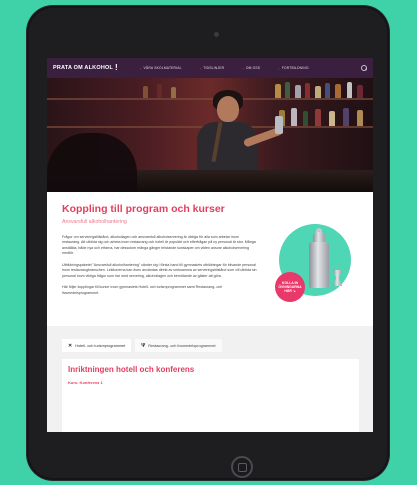 Image resolution: width=417 pixels, height=485 pixels. Describe the element at coordinates (319, 265) in the screenshot. I see `cocktail-shaker-icon` at that location.